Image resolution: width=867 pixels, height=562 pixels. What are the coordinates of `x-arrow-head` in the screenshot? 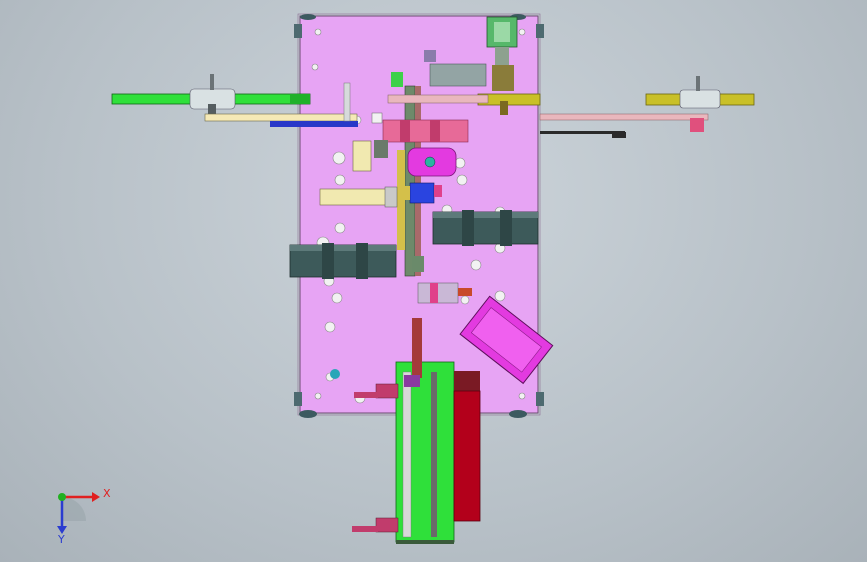 It's located at (96, 497).